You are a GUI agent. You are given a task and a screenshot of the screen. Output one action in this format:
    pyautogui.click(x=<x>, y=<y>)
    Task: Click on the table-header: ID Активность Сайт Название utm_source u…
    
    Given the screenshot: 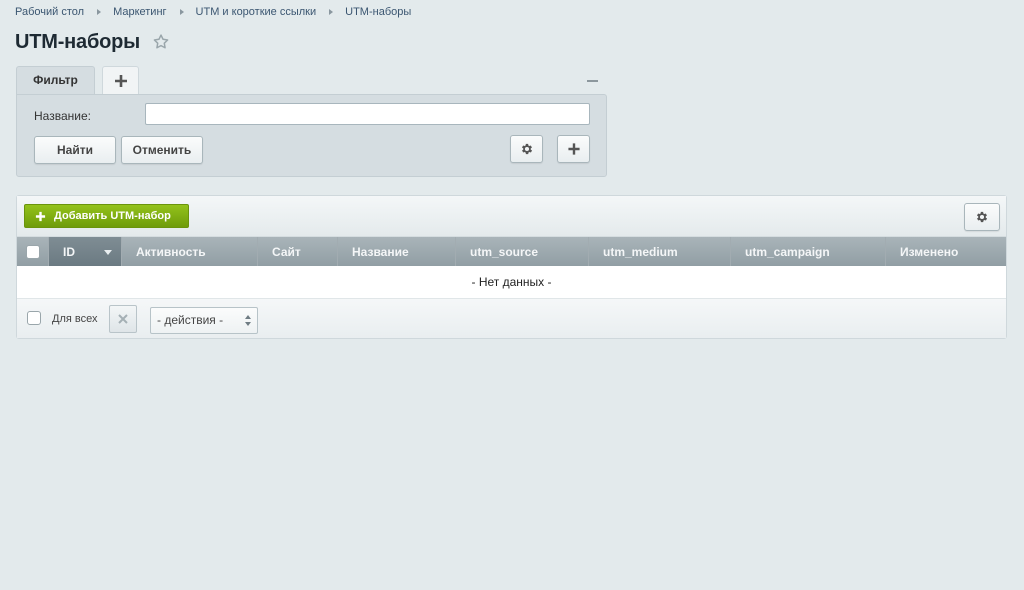 What is the action you would take?
    pyautogui.click(x=511, y=251)
    